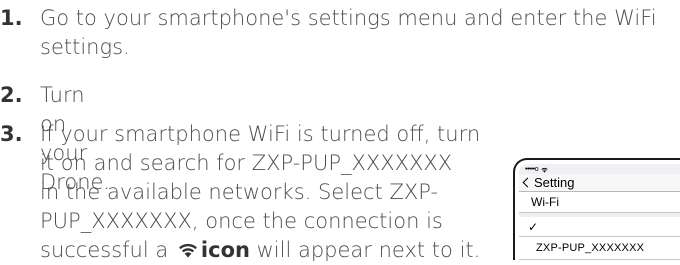 The image size is (680, 265). Describe the element at coordinates (11, 18) in the screenshot. I see `step-number: 1.` at that location.